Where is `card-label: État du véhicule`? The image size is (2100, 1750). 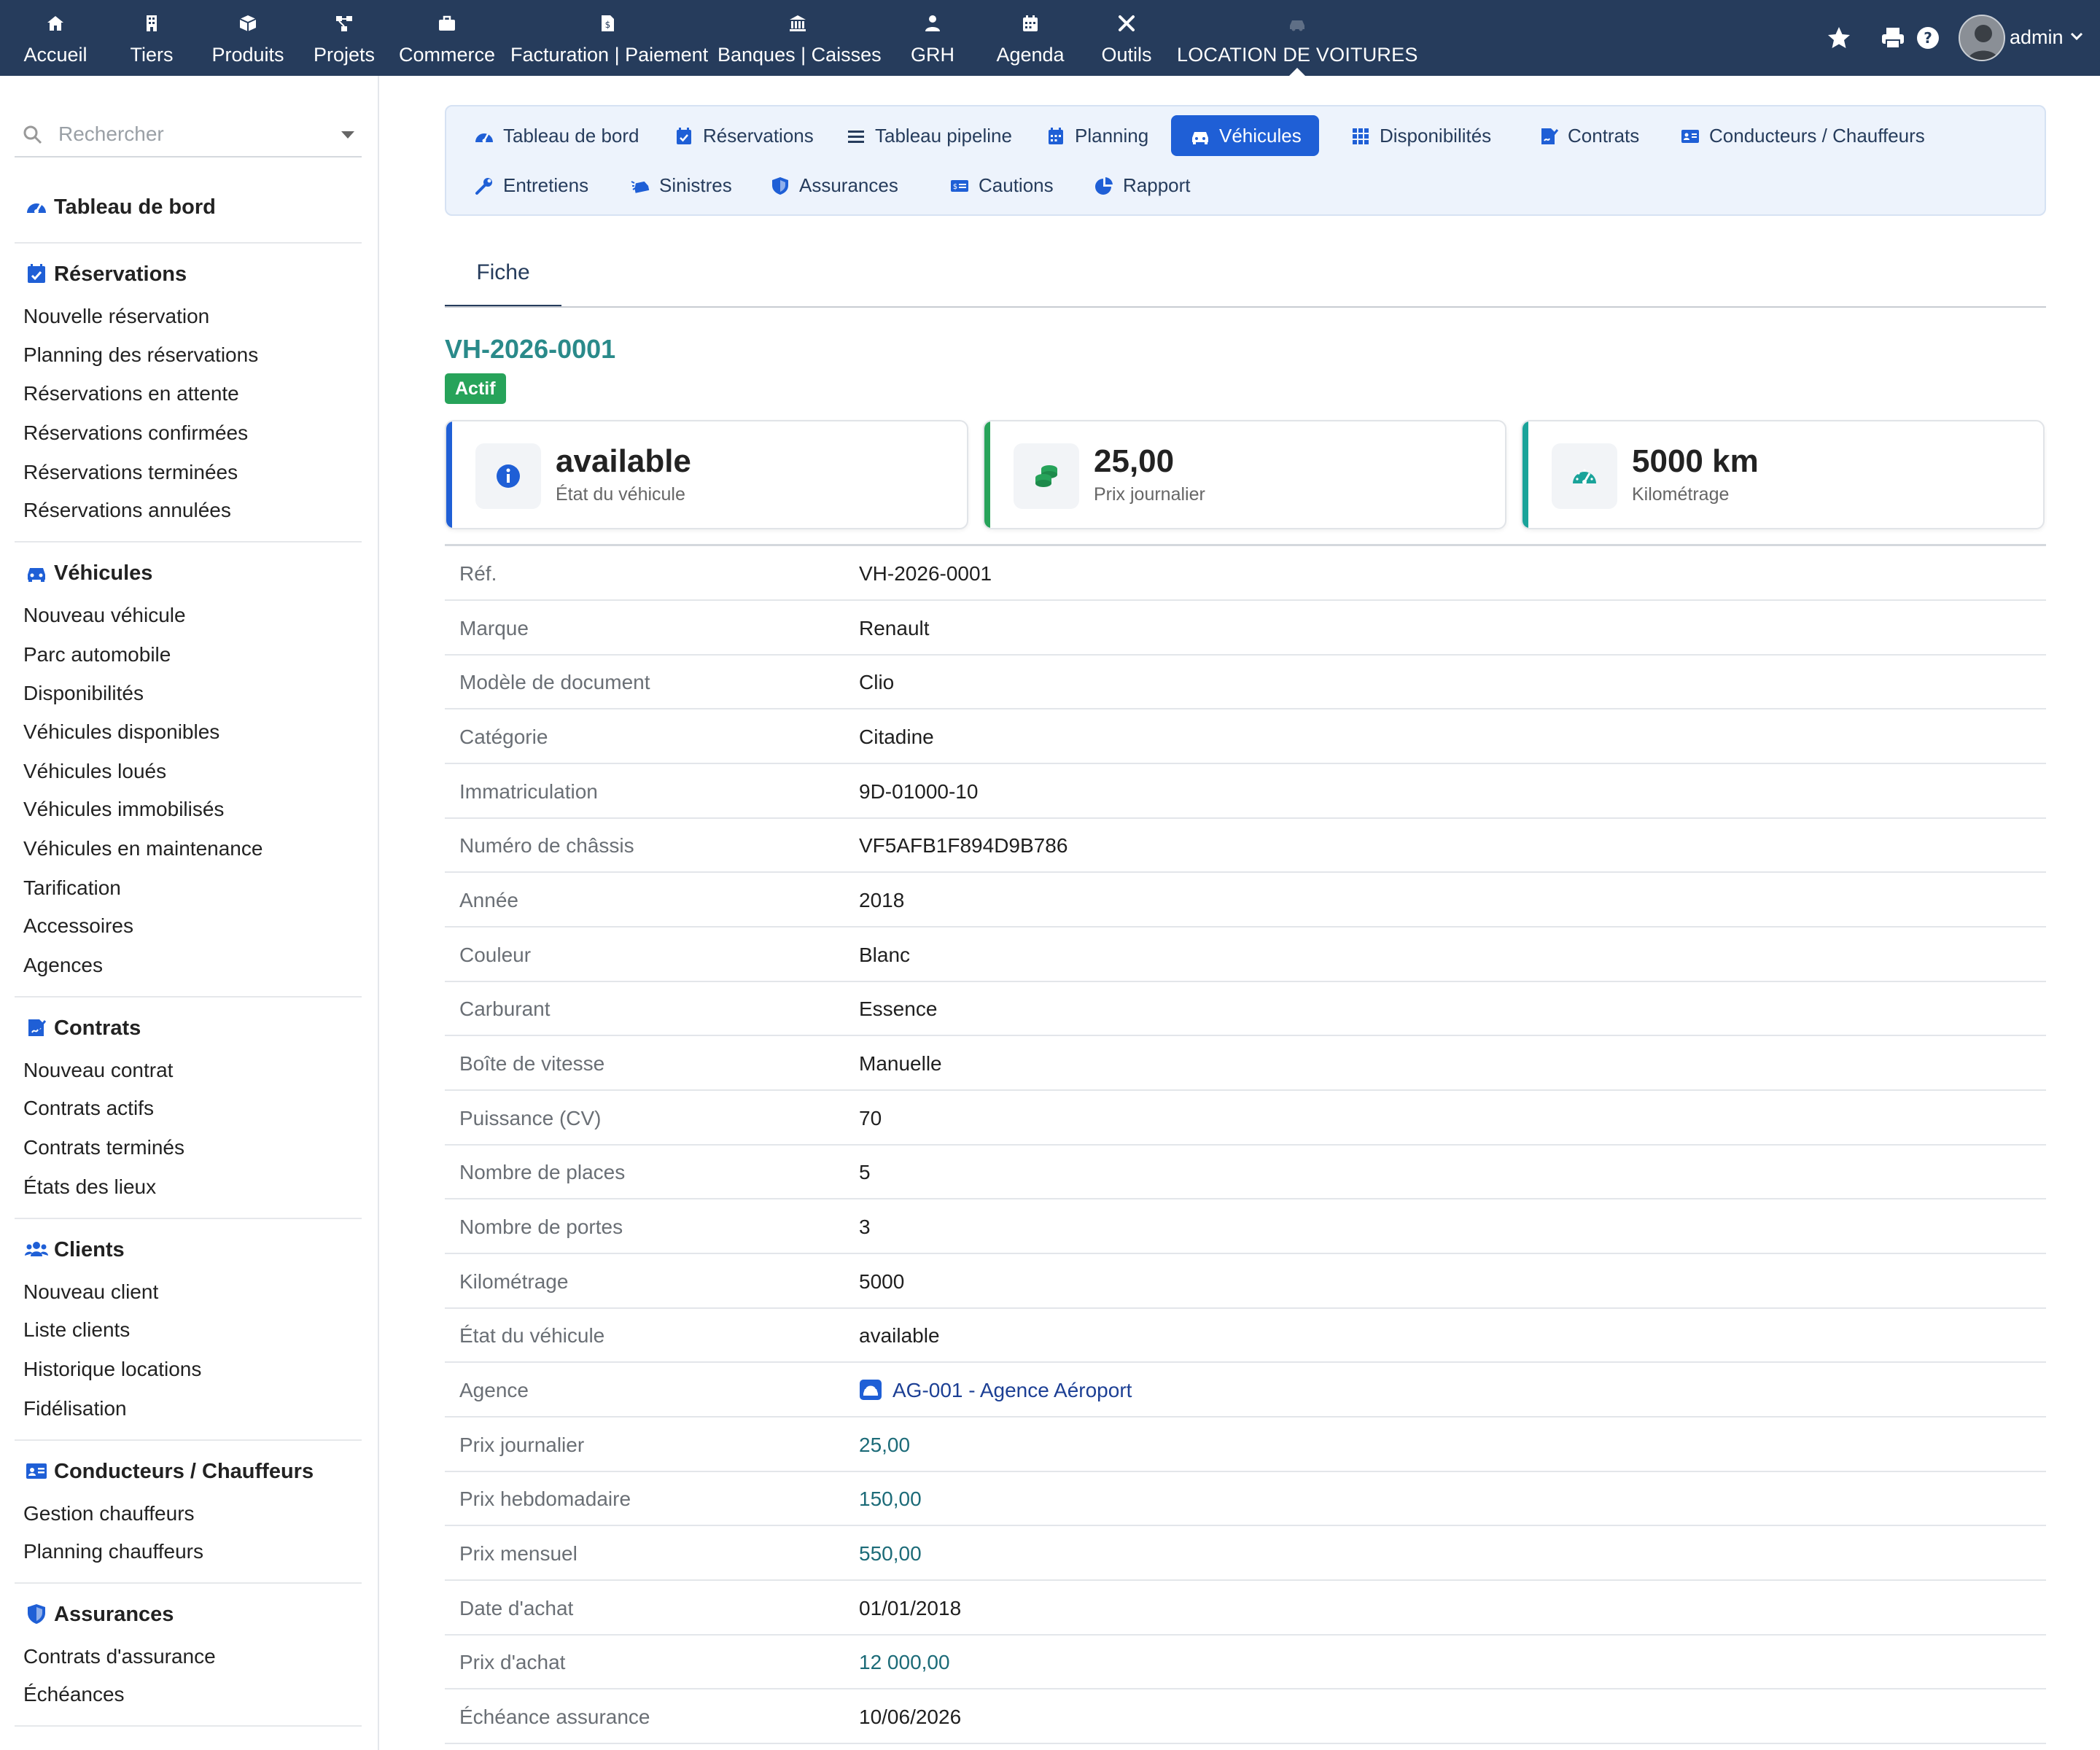 card-label: État du véhicule is located at coordinates (620, 494).